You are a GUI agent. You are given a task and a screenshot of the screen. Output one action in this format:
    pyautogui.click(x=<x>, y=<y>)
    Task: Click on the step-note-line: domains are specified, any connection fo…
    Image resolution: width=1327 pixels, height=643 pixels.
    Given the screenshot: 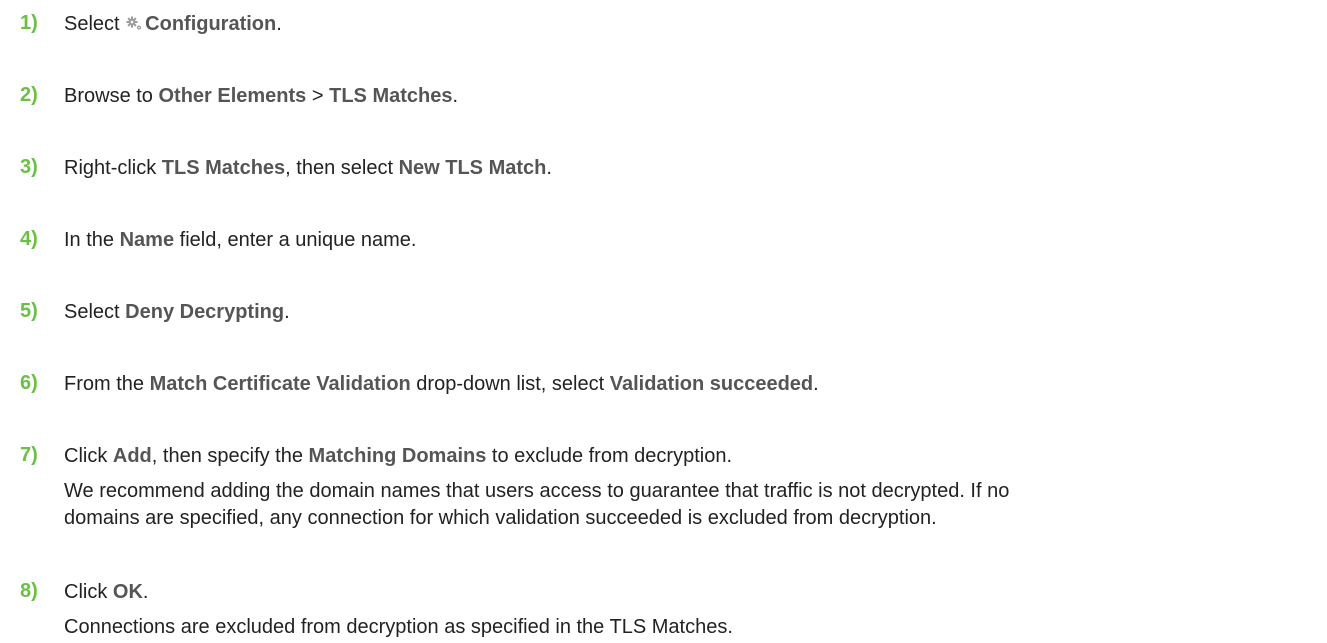 What is the action you would take?
    pyautogui.click(x=500, y=518)
    